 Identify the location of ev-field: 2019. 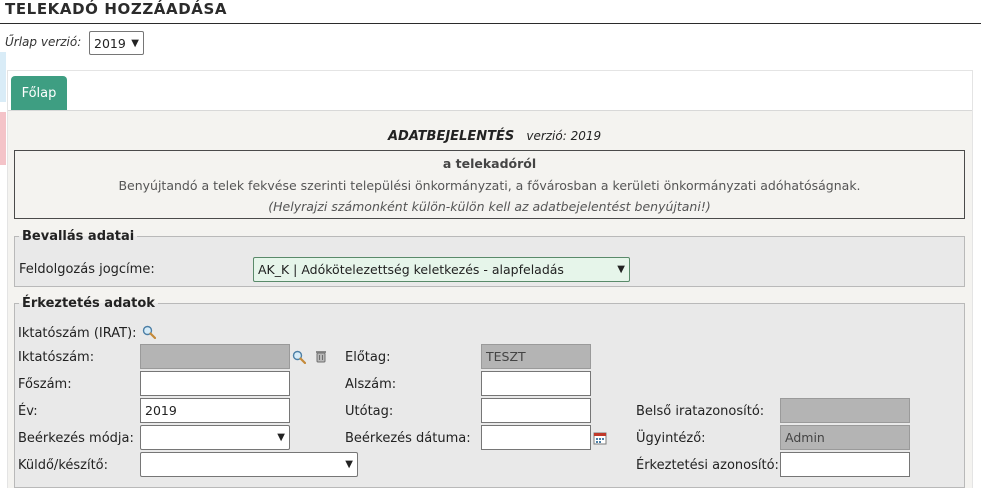
(215, 410).